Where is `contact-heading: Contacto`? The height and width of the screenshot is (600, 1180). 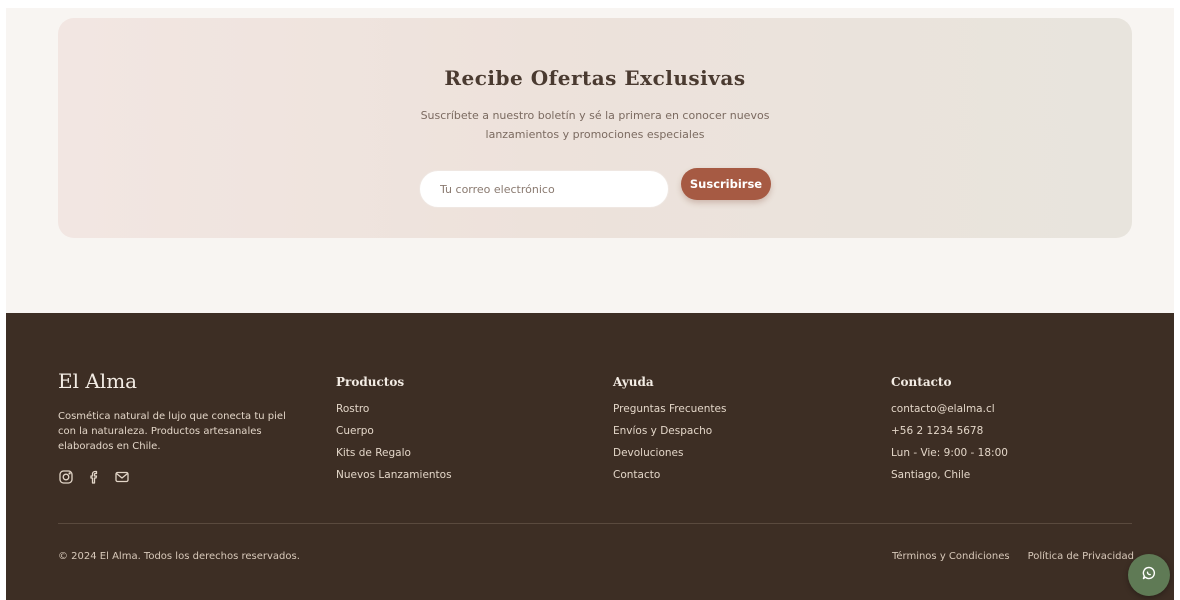 contact-heading: Contacto is located at coordinates (921, 382).